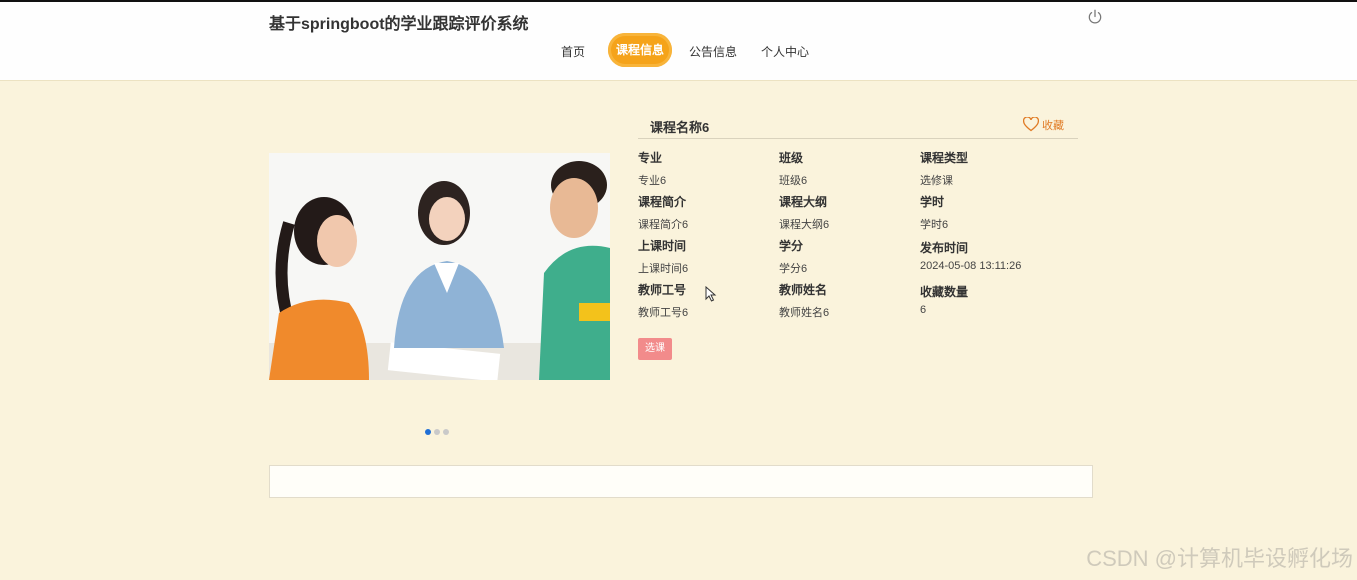 Image resolution: width=1357 pixels, height=580 pixels. I want to click on main-nav: 首页 课程信息 公告信息 个人中心, so click(678, 51).